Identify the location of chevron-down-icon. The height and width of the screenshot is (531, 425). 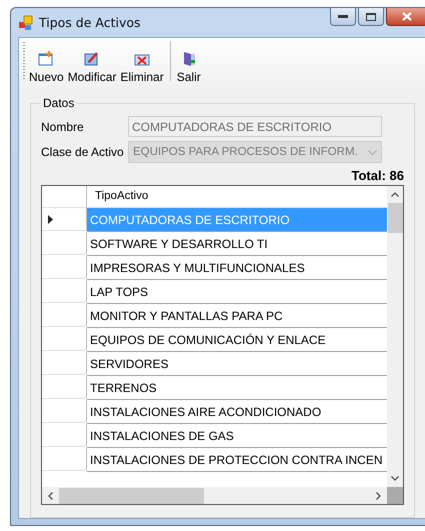
(372, 152).